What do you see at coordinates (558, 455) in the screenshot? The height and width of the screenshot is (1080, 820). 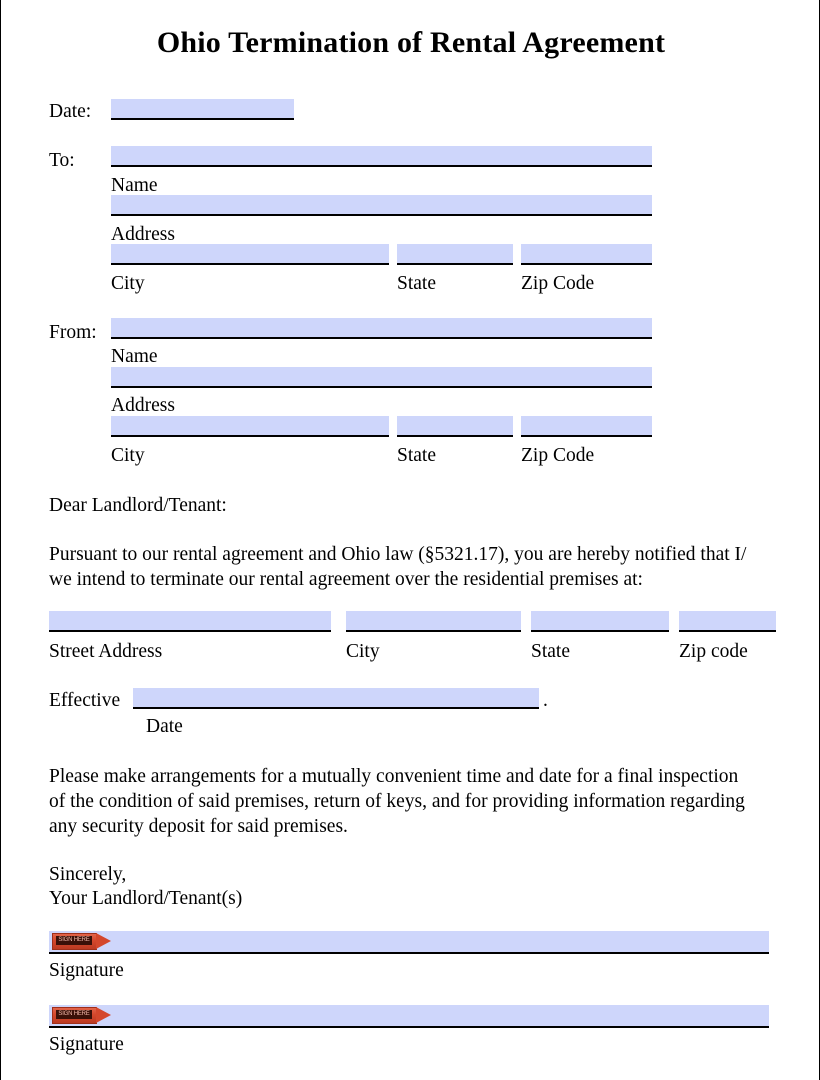 I see `from-zip-caption: Zip Code` at bounding box center [558, 455].